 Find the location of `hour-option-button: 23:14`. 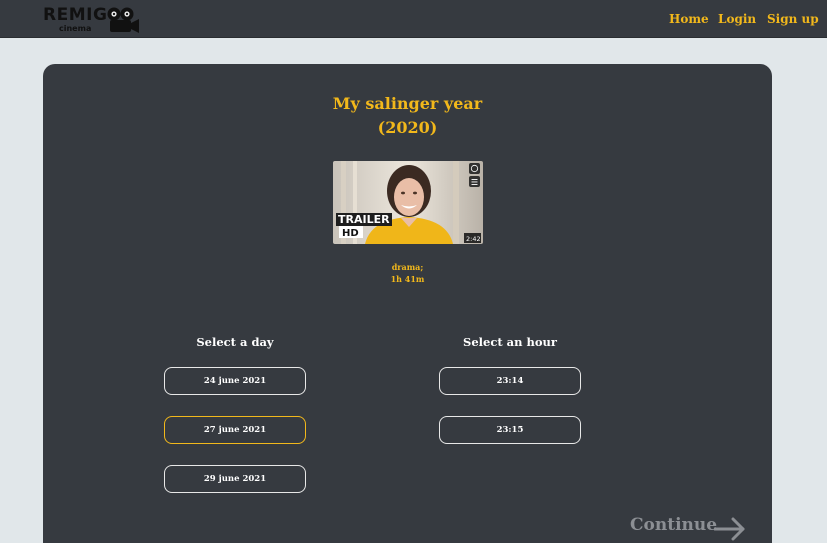

hour-option-button: 23:14 is located at coordinates (510, 381).